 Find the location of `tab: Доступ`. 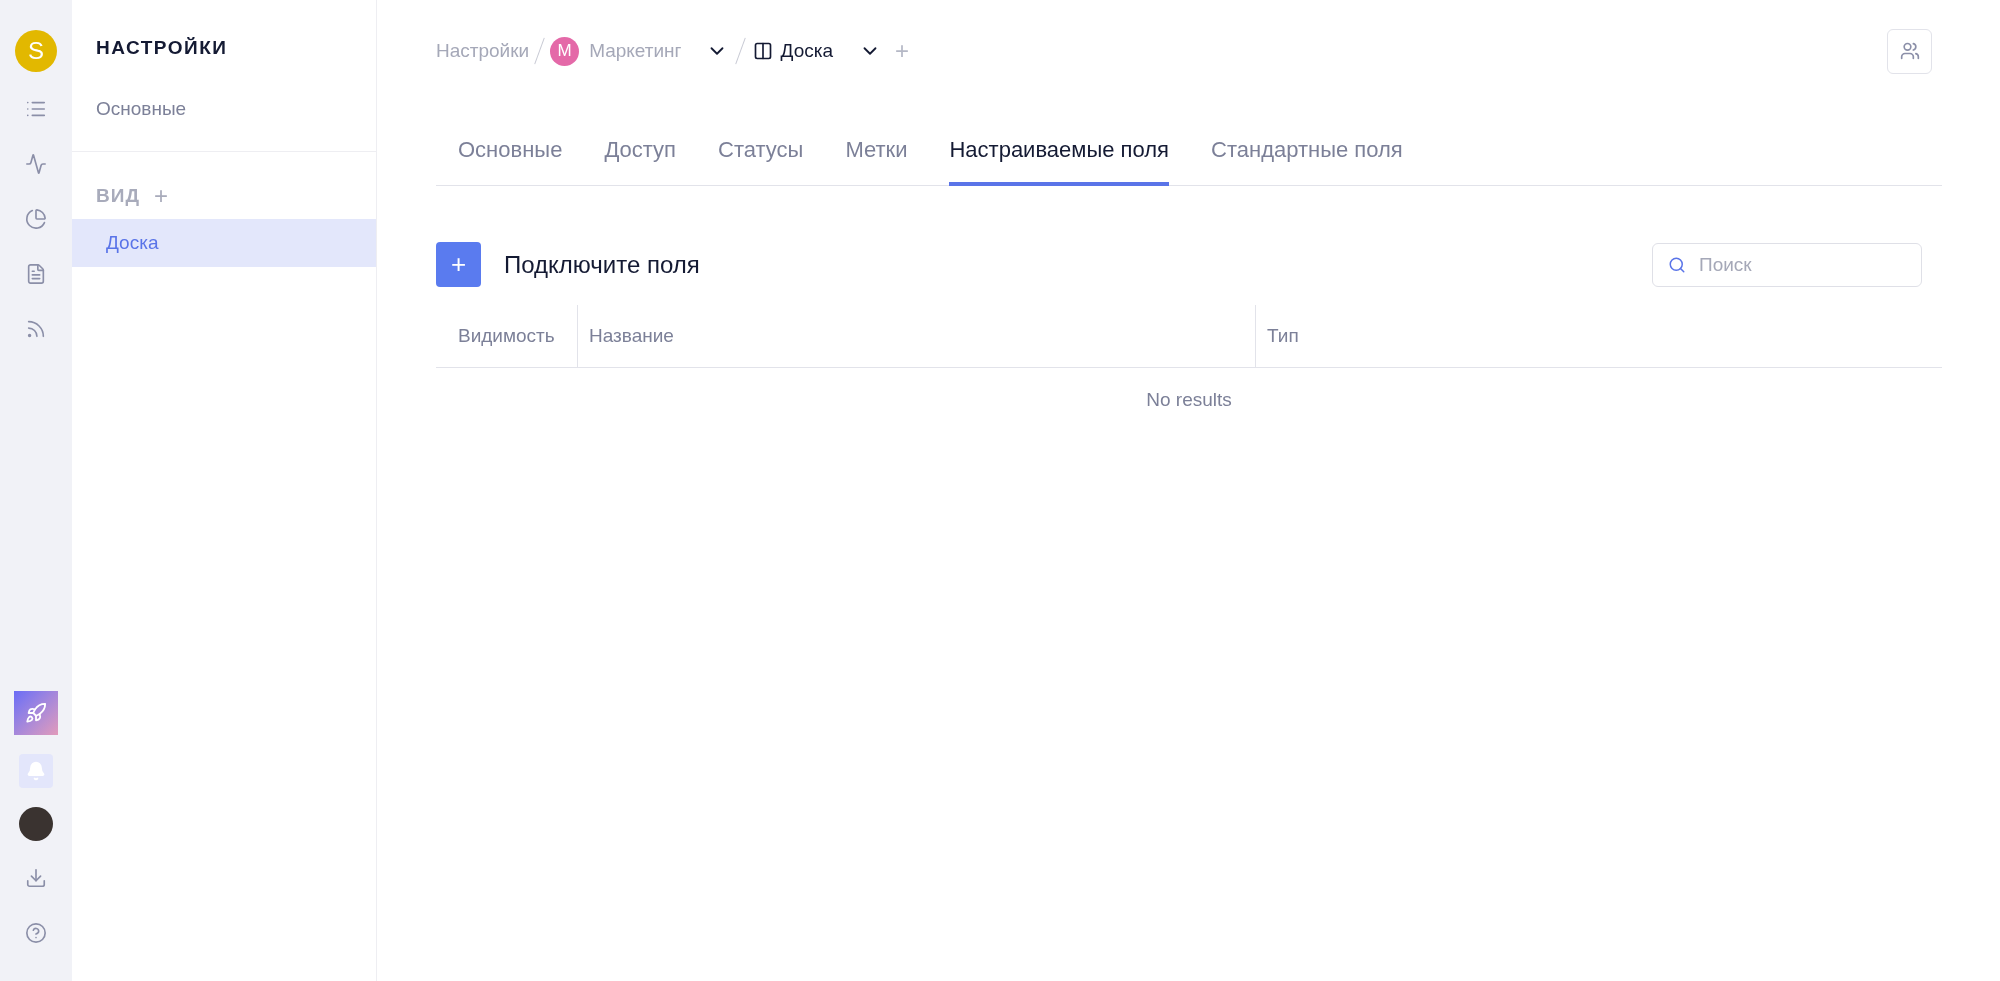

tab: Доступ is located at coordinates (640, 157).